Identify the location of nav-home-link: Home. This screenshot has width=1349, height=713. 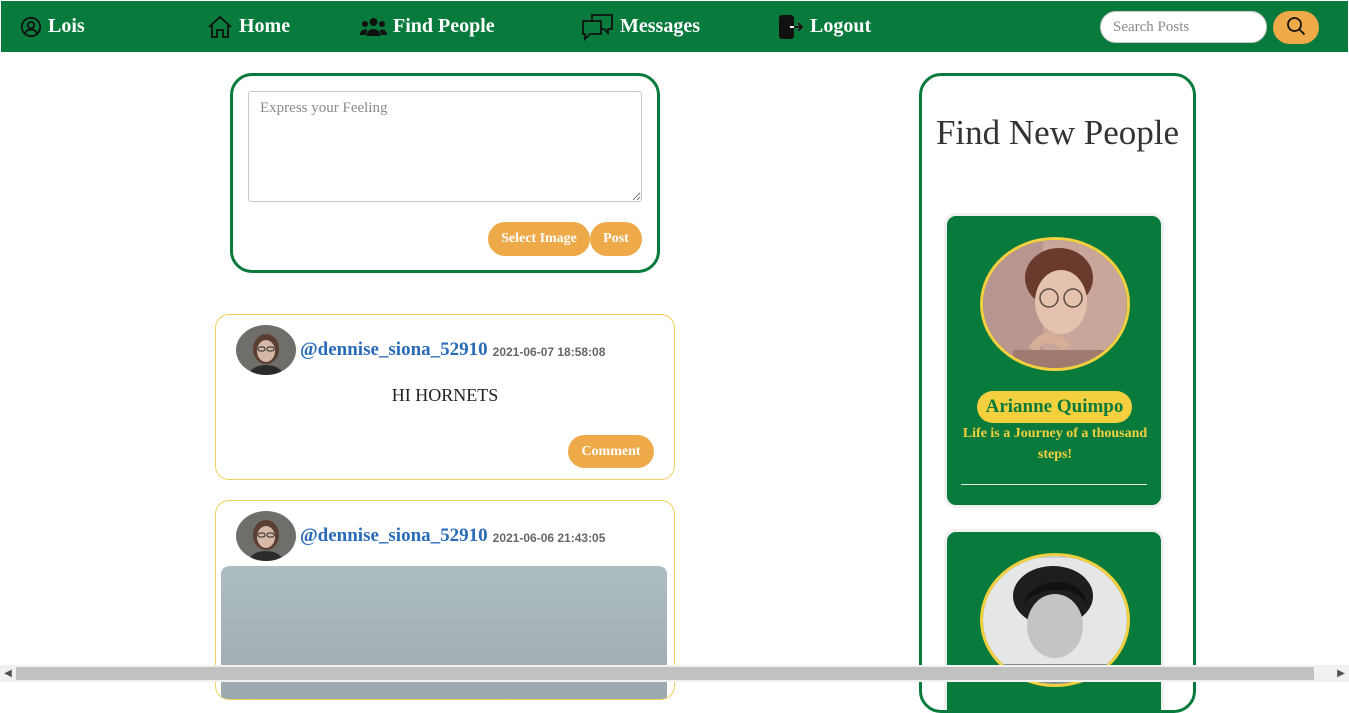
(248, 26).